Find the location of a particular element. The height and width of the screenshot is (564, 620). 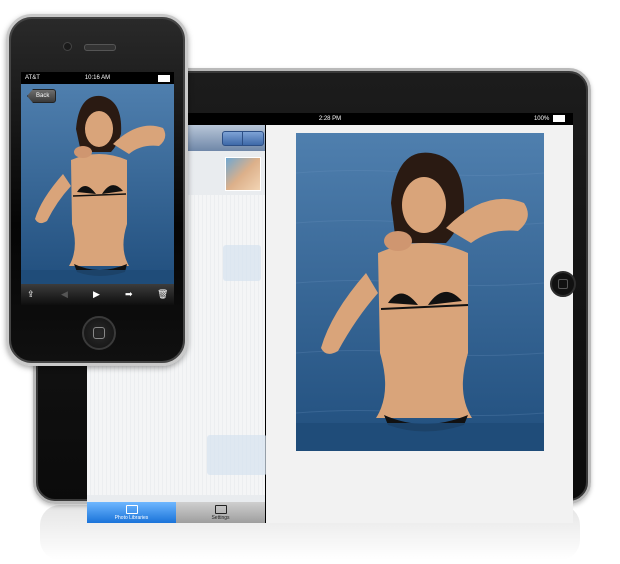

photo-viewer-image is located at coordinates (97, 184).